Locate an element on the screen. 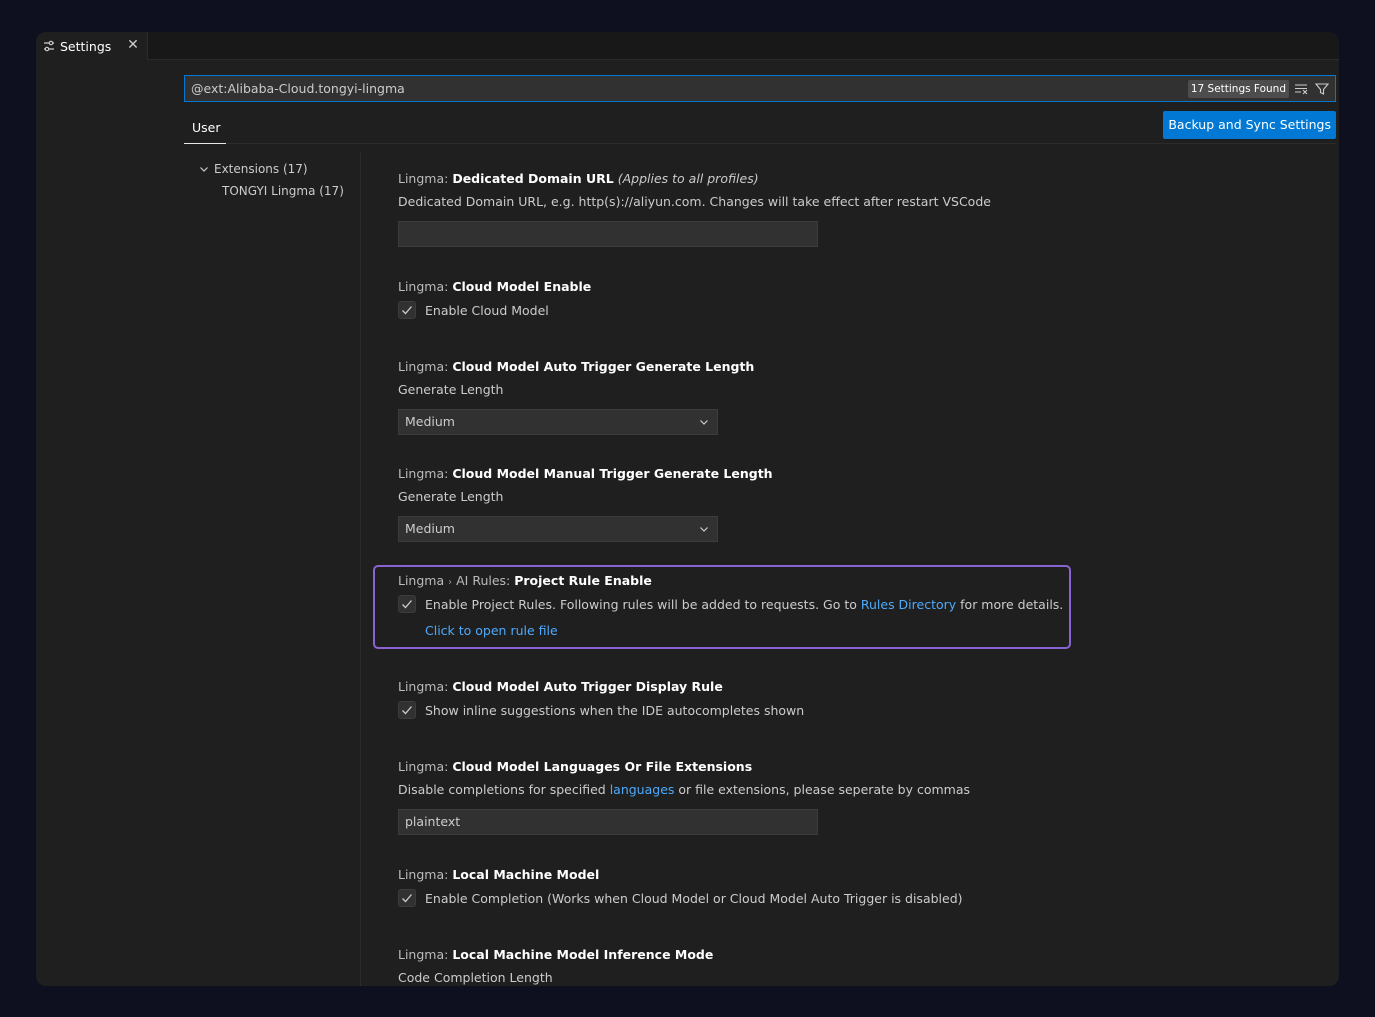 This screenshot has width=1375, height=1017. scope-bar: User Backup and Sync Settings is located at coordinates (760, 127).